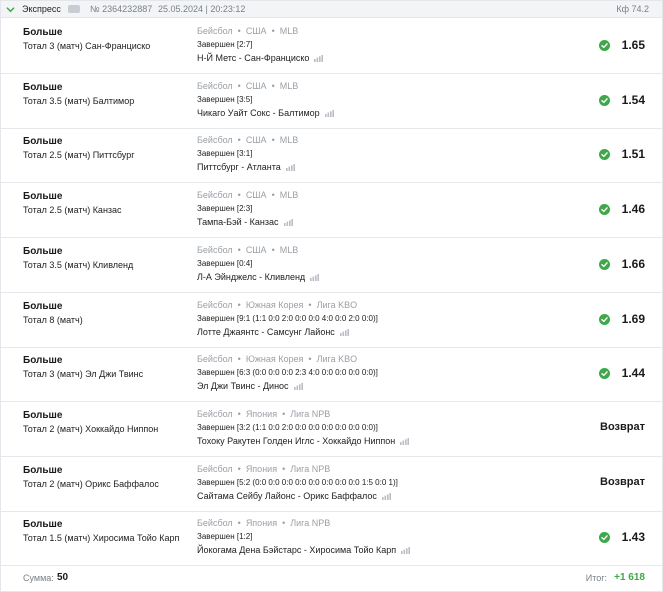 The image size is (663, 592). What do you see at coordinates (63, 577) in the screenshot?
I see `sum-value: 50` at bounding box center [63, 577].